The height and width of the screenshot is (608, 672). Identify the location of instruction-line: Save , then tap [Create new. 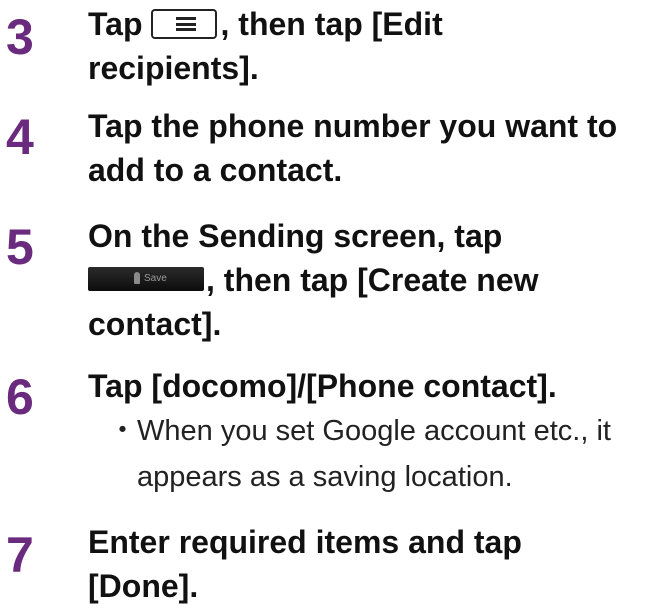
(380, 280).